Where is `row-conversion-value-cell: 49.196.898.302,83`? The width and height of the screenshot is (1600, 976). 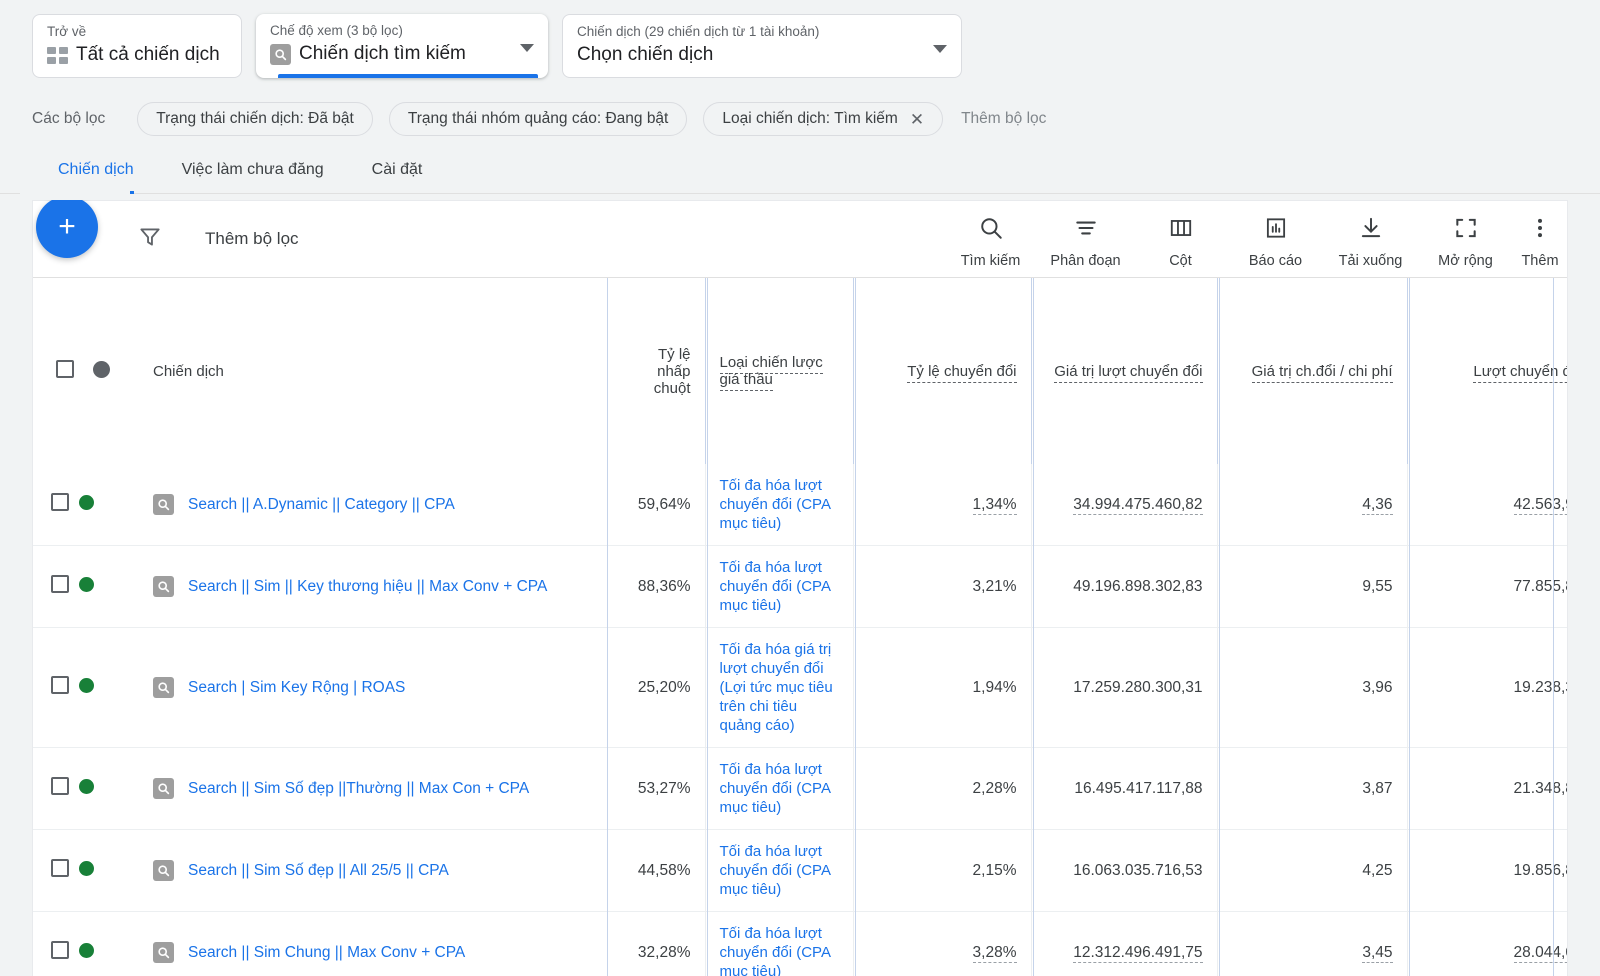 row-conversion-value-cell: 49.196.898.302,83 is located at coordinates (1124, 586).